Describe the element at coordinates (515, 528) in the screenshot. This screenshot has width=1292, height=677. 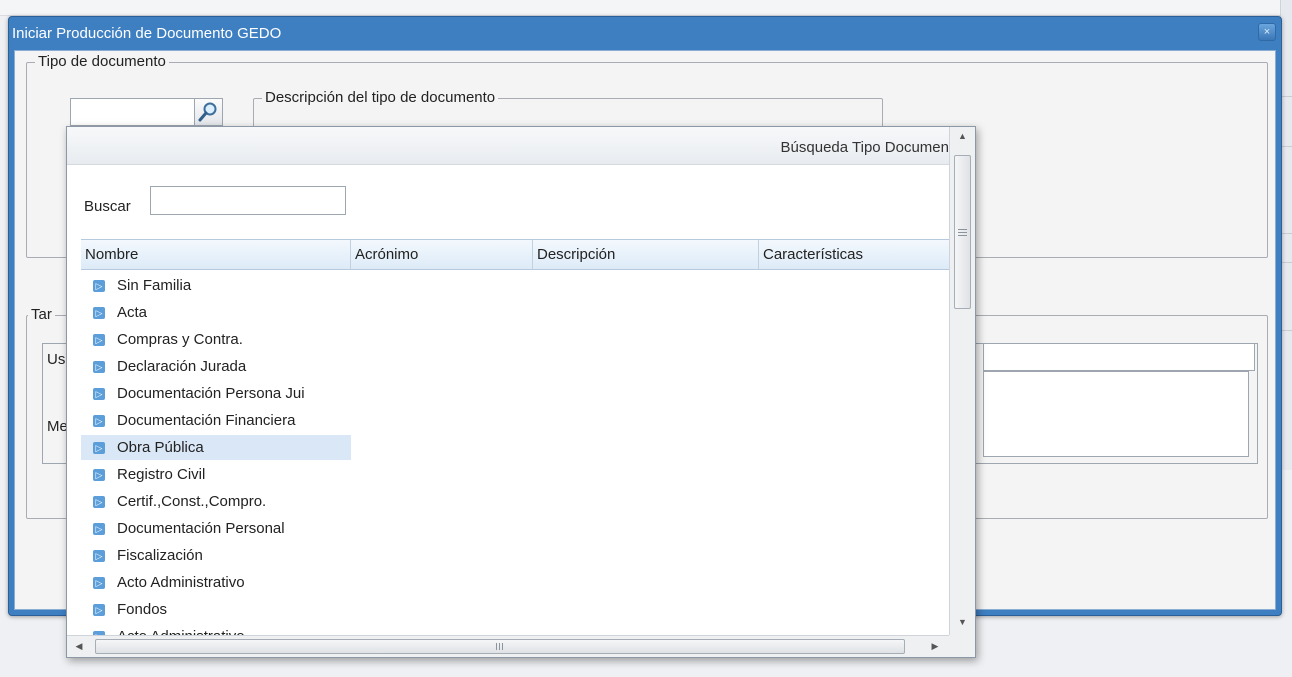
I see `tree-row: ▷ Documentación Personal` at that location.